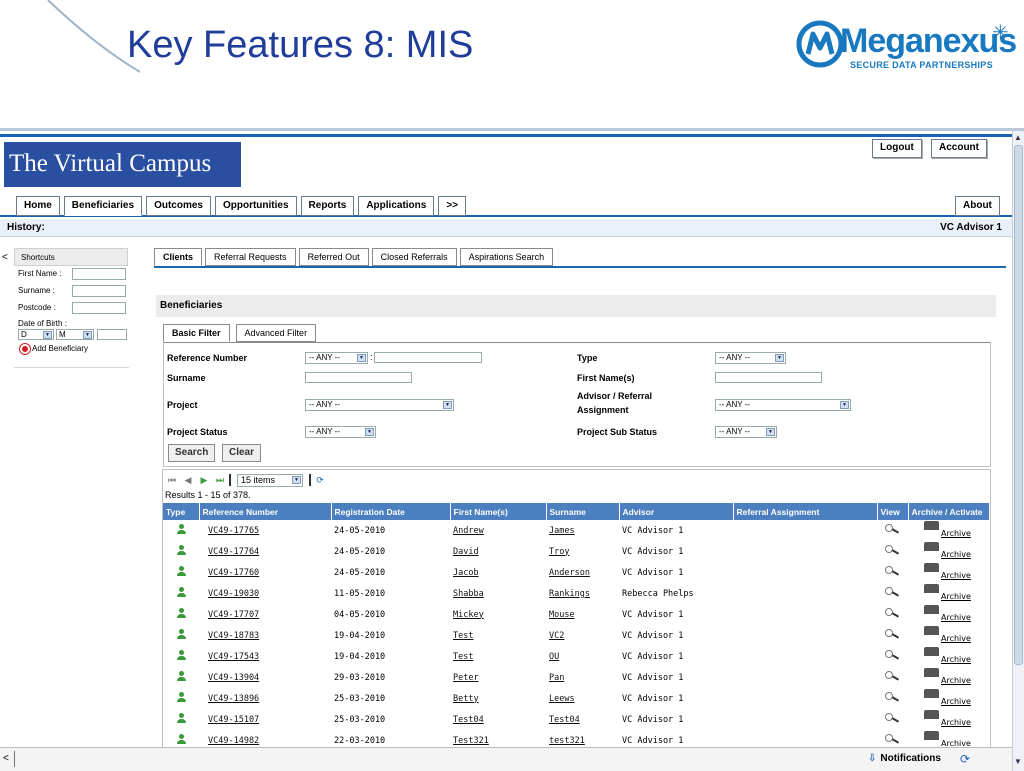 The image size is (1024, 771). I want to click on row-first-name: Peter, so click(498, 677).